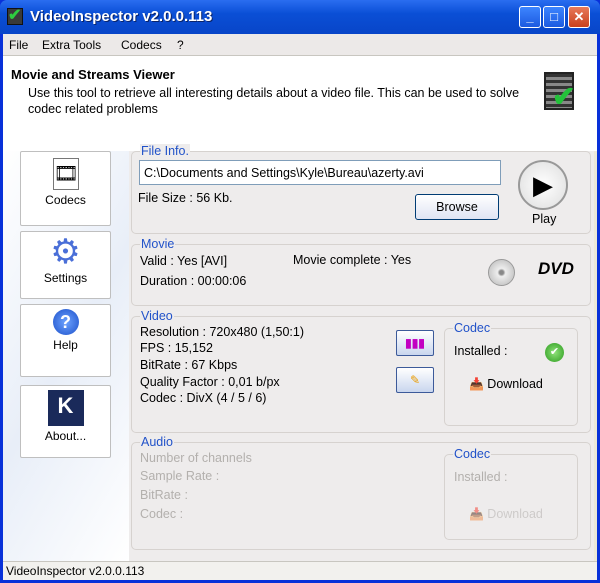  I want to click on pencil-icon: ✎, so click(415, 380).